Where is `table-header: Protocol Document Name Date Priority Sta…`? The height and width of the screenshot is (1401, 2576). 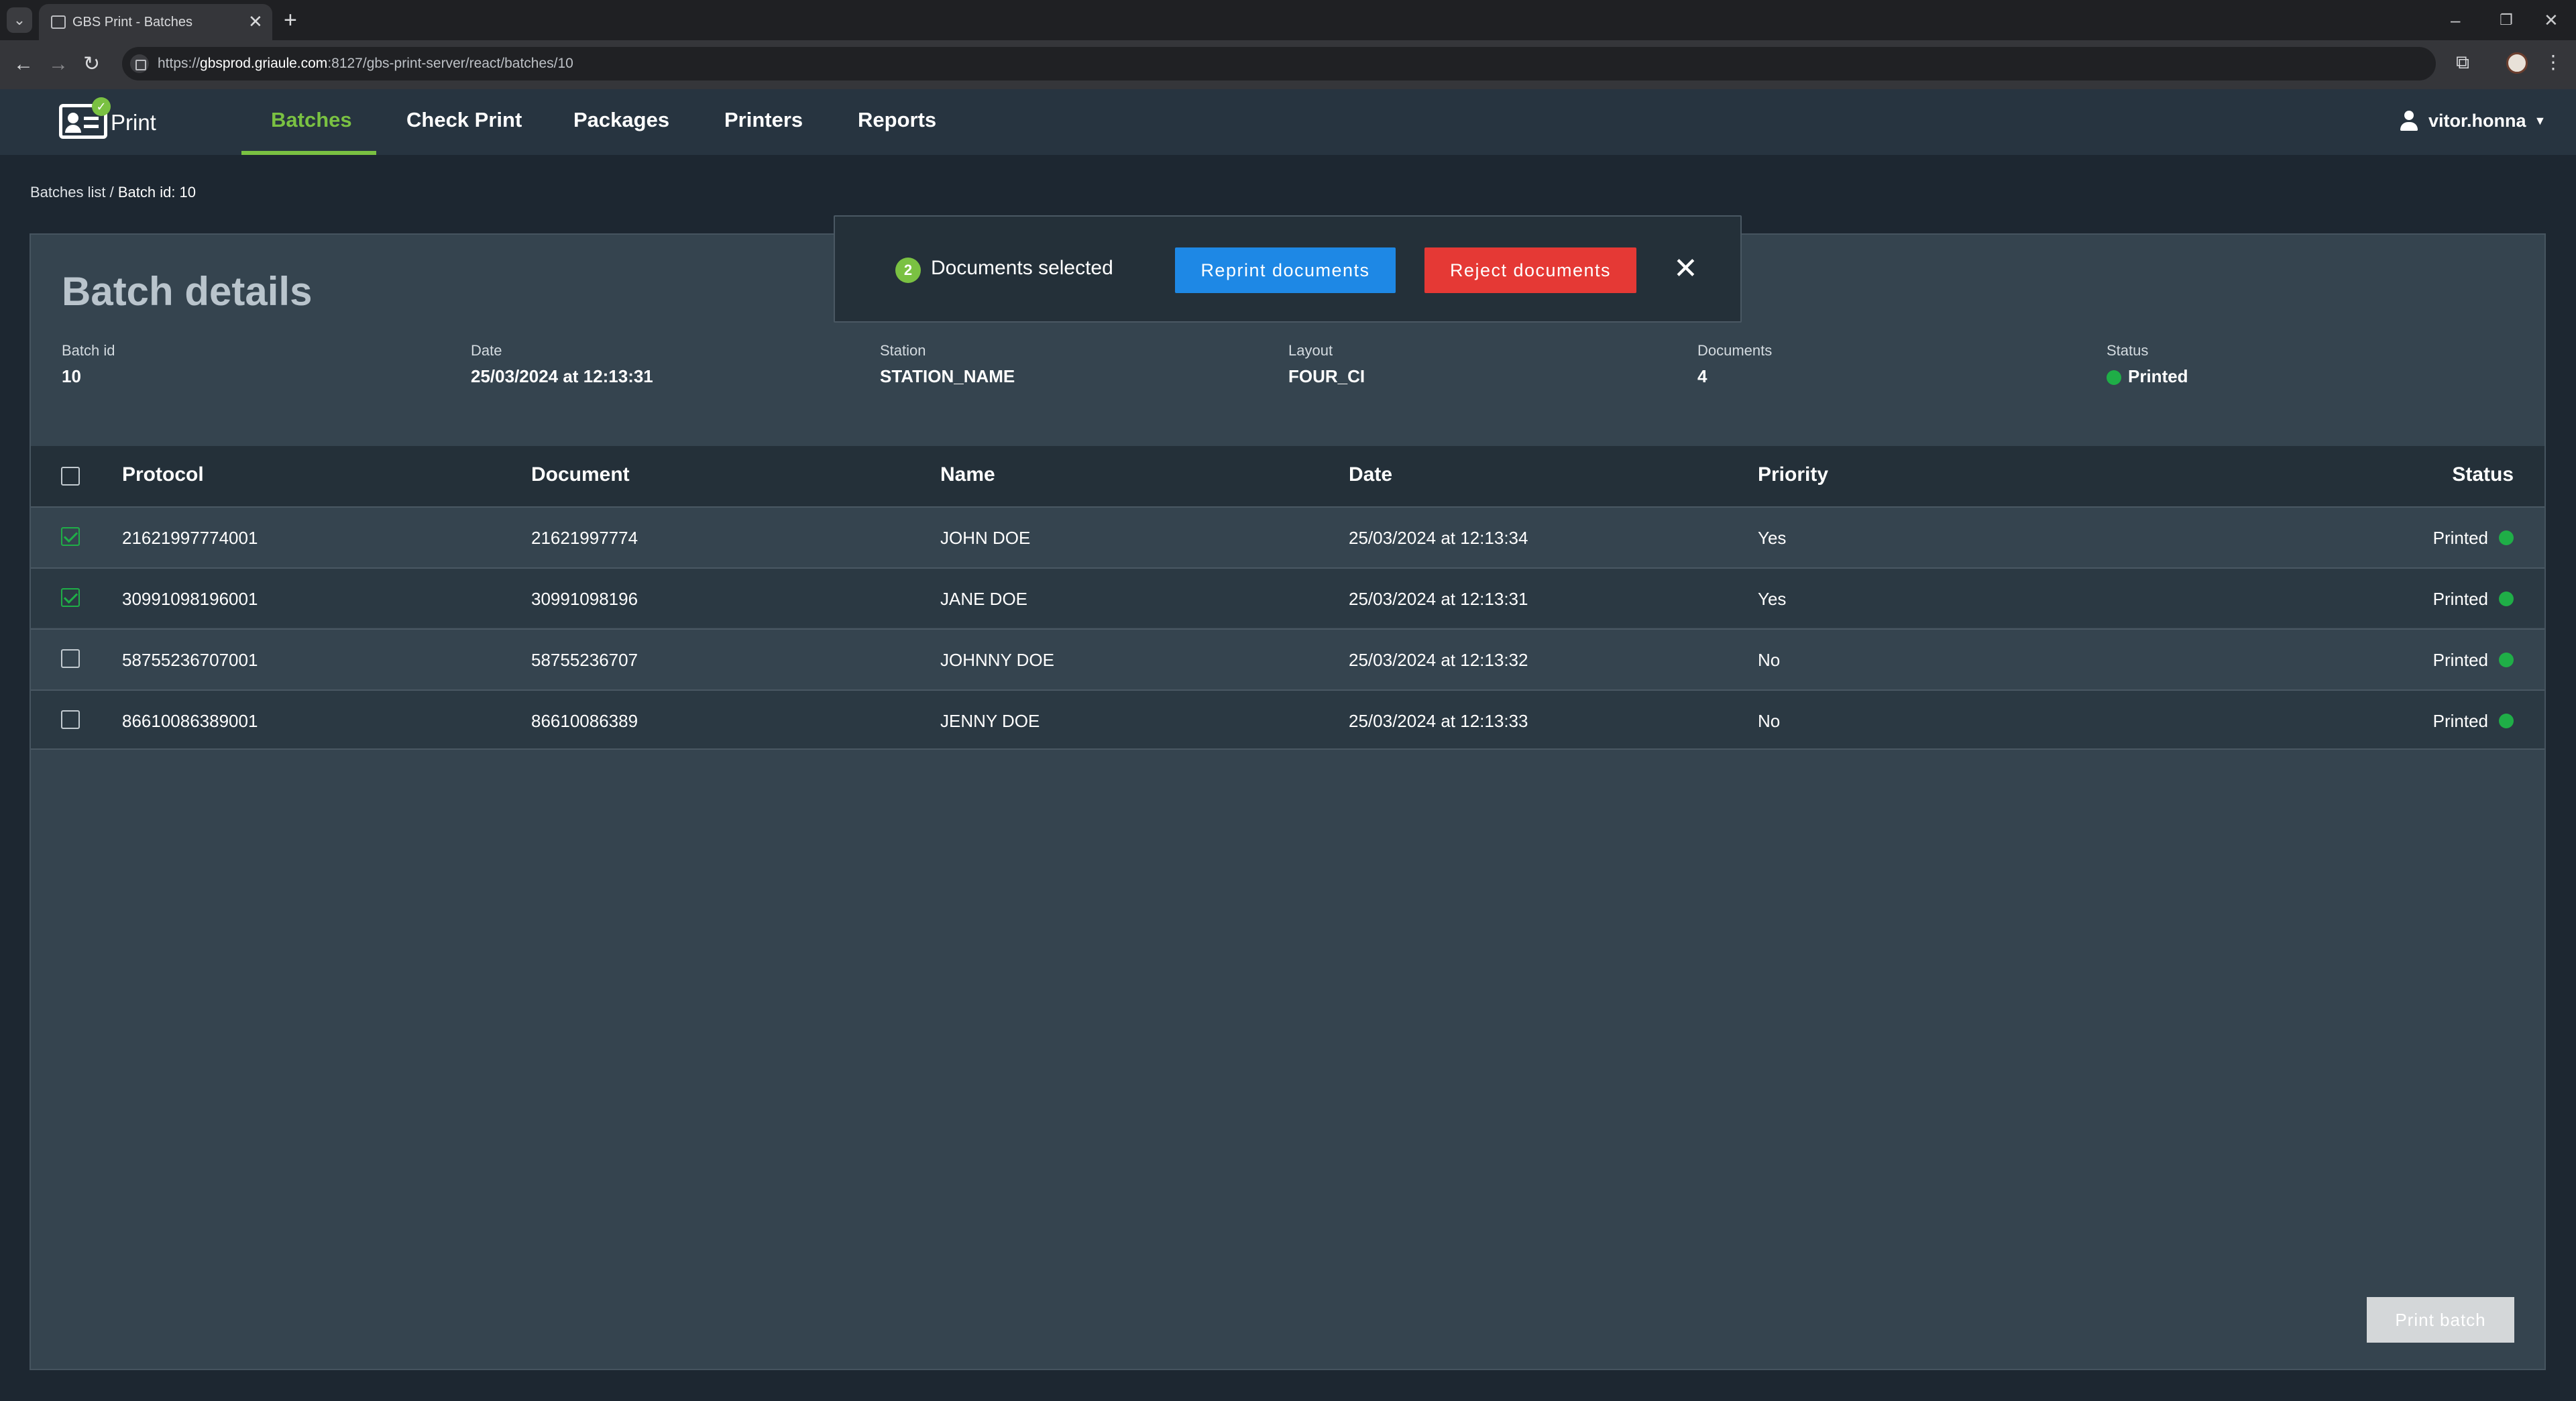 table-header: Protocol Document Name Date Priority Sta… is located at coordinates (1287, 476).